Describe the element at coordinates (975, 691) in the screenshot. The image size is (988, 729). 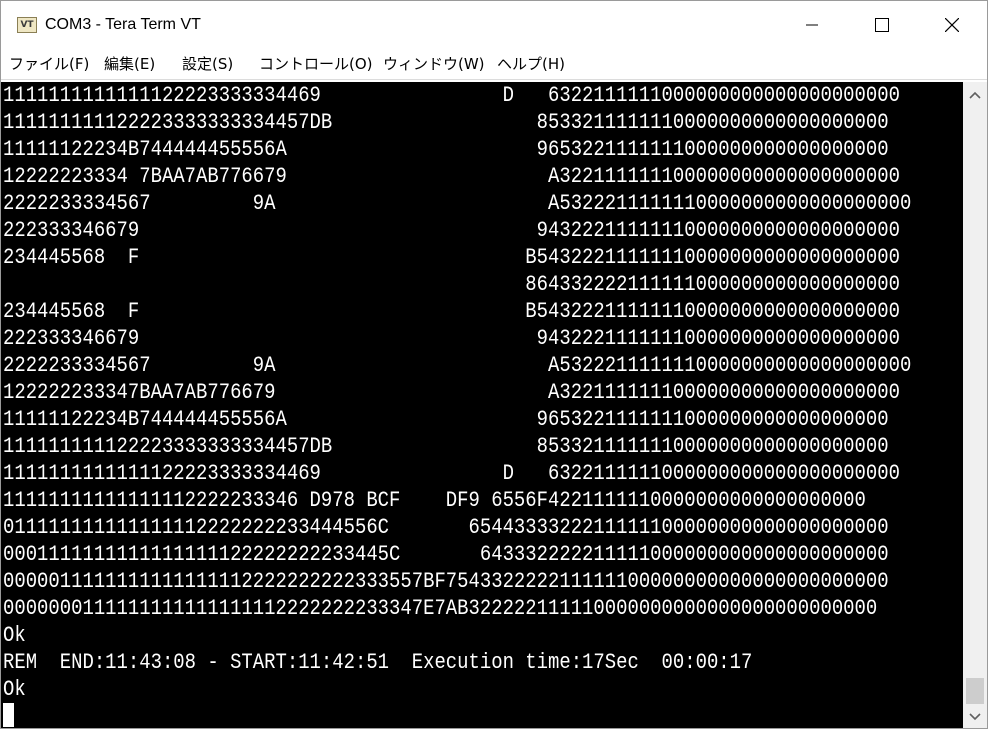
I see `scrollbar-thumb` at that location.